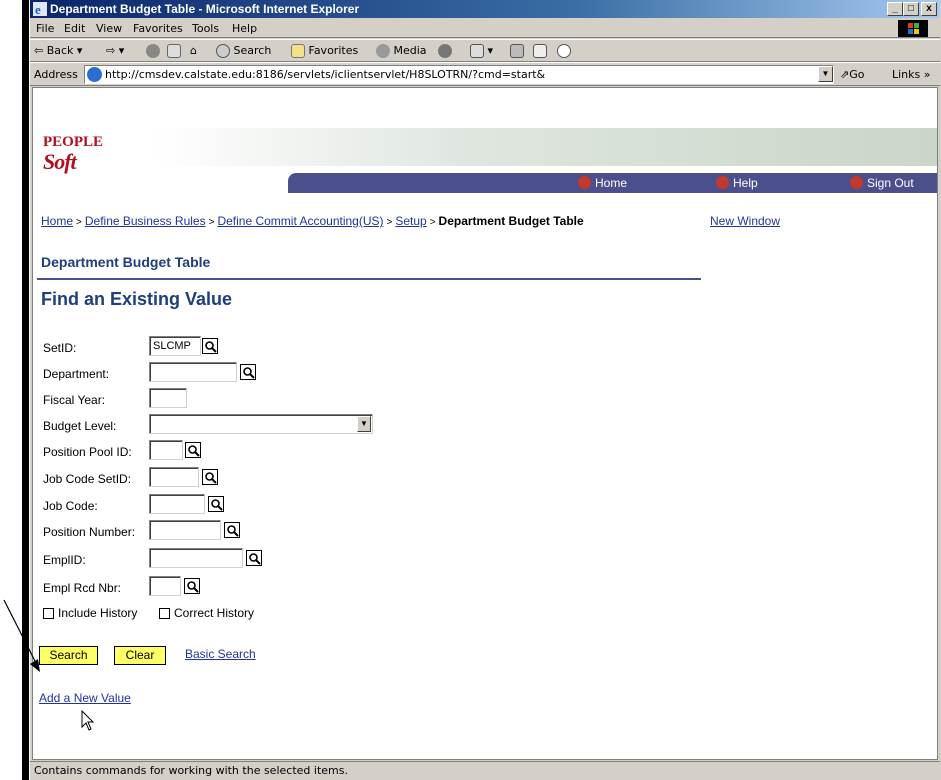  Describe the element at coordinates (158, 28) in the screenshot. I see `menu-favorites: Favorites` at that location.